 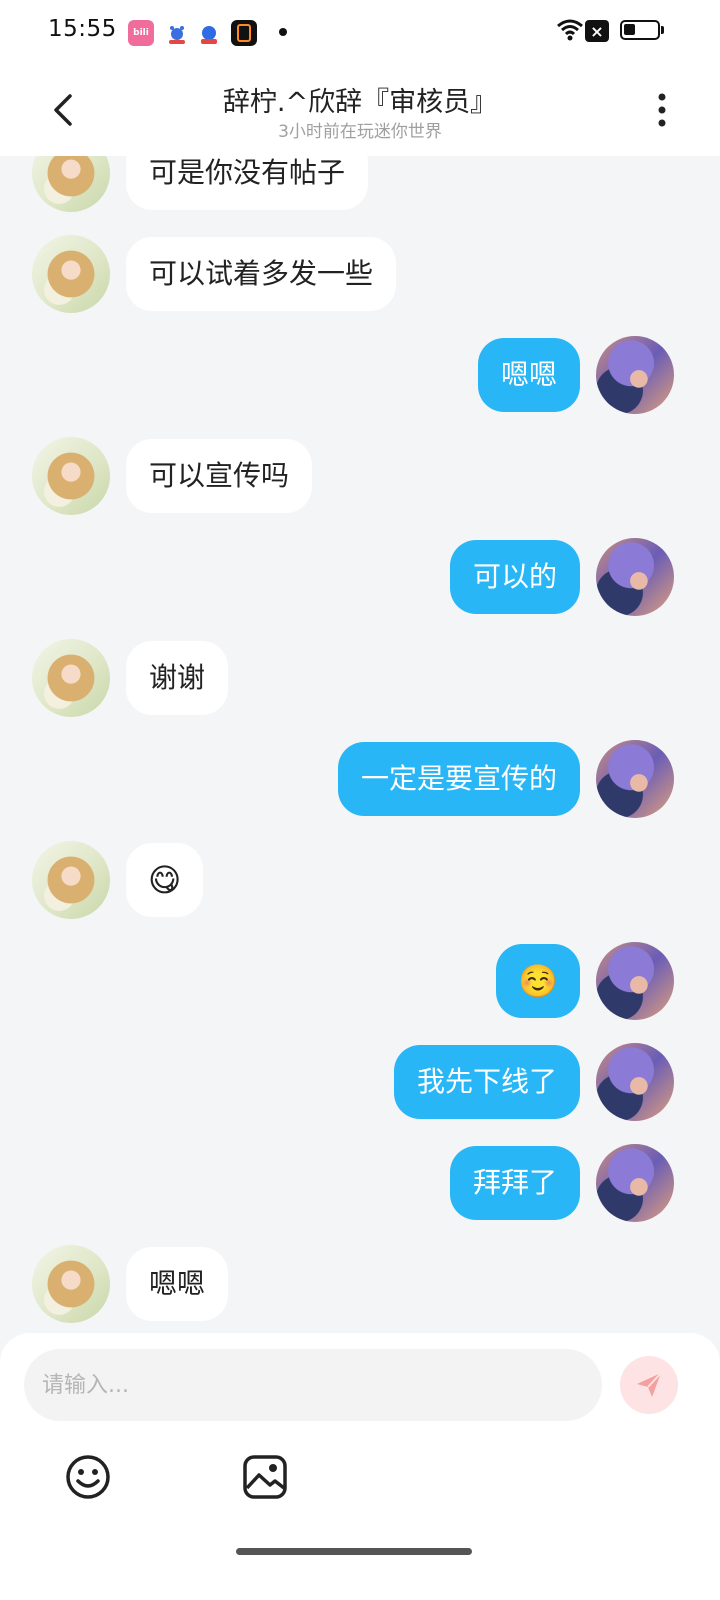 I want to click on message-bubble: 我先下线了, so click(x=486, y=1082).